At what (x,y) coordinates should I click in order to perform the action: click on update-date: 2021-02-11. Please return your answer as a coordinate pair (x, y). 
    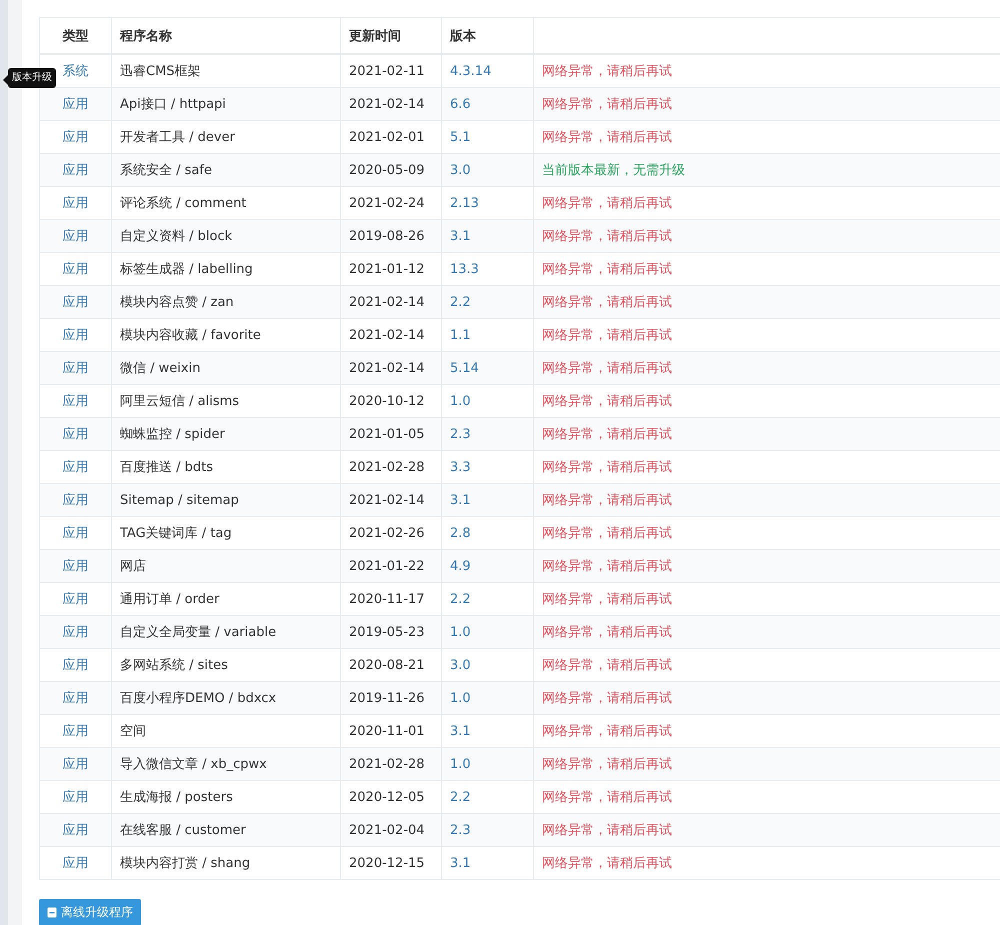
    Looking at the image, I should click on (387, 71).